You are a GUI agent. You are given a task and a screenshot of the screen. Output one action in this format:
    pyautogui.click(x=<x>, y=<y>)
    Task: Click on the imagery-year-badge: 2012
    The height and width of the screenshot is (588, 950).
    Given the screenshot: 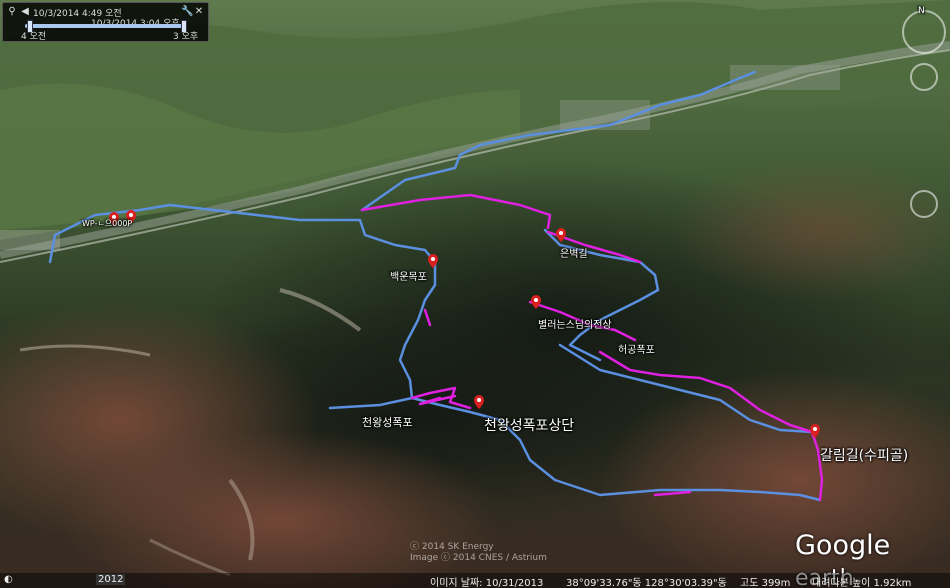 What is the action you would take?
    pyautogui.click(x=111, y=579)
    